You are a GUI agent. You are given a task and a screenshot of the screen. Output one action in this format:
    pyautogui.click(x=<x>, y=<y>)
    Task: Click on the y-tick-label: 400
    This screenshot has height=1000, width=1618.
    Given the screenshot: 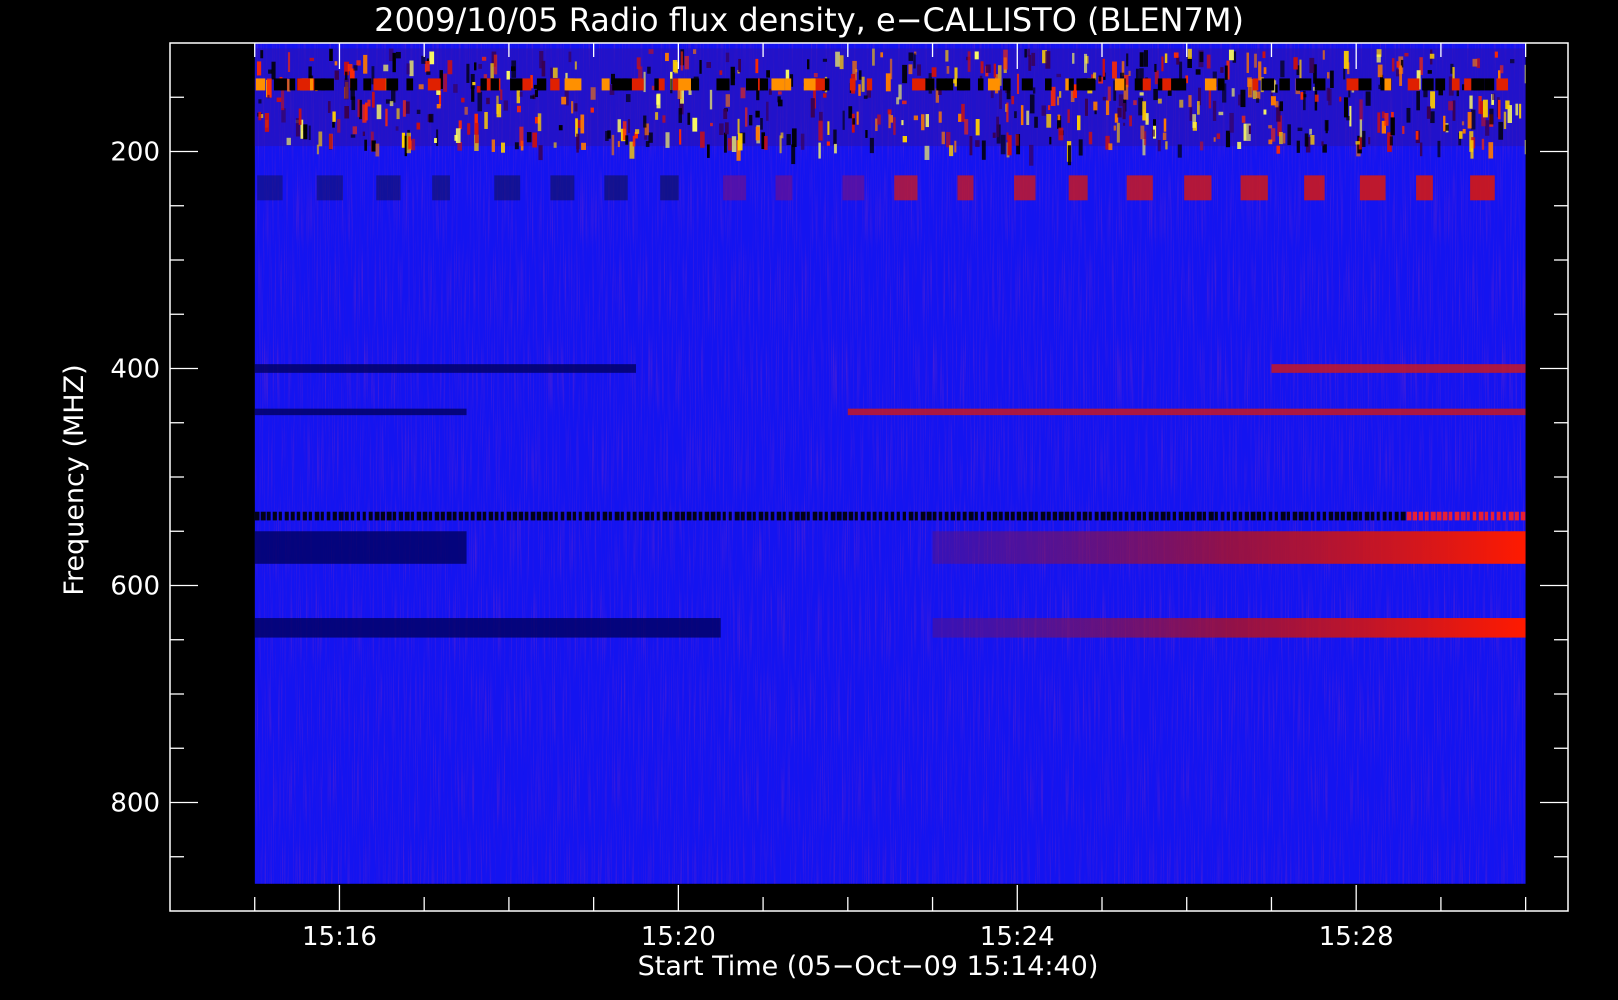 What is the action you would take?
    pyautogui.click(x=135, y=370)
    